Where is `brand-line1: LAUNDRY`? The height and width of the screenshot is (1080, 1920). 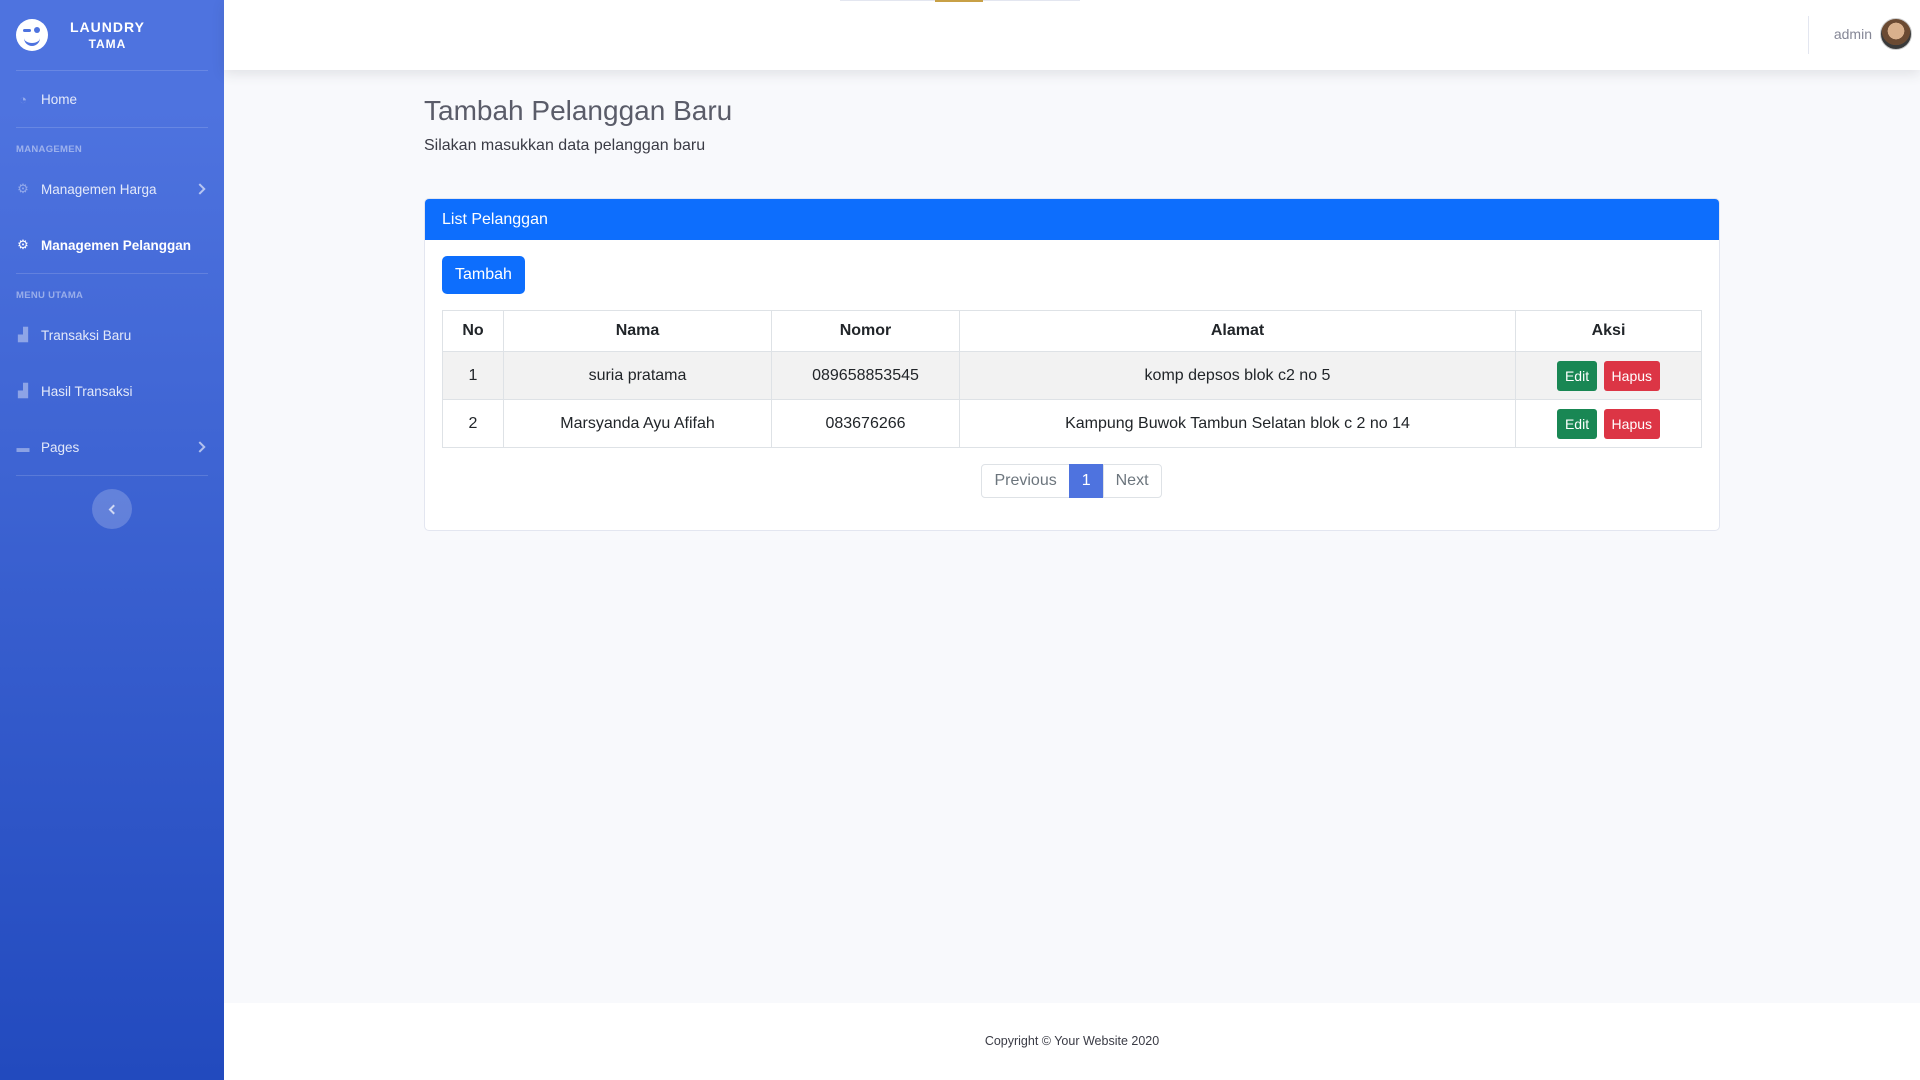 brand-line1: LAUNDRY is located at coordinates (107, 27).